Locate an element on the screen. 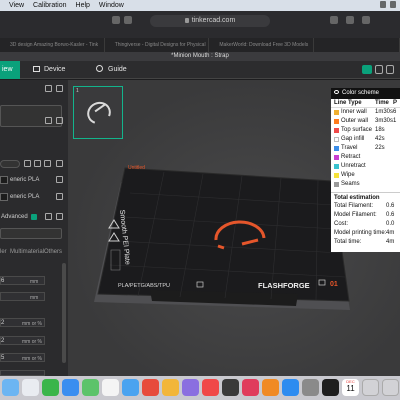  settings-scrollbar is located at coordinates (64, 313).